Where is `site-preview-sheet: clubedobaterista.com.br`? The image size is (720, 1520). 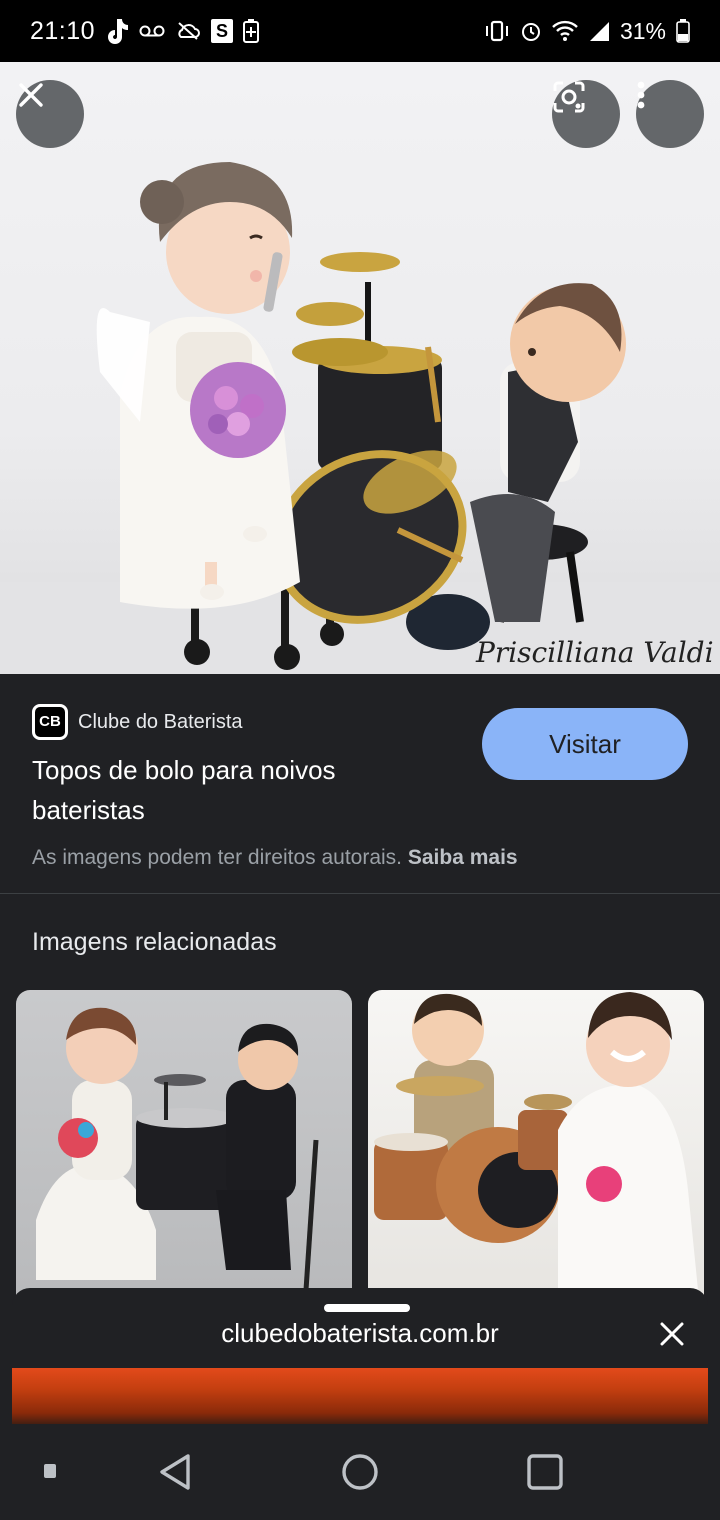 site-preview-sheet: clubedobaterista.com.br is located at coordinates (360, 1358).